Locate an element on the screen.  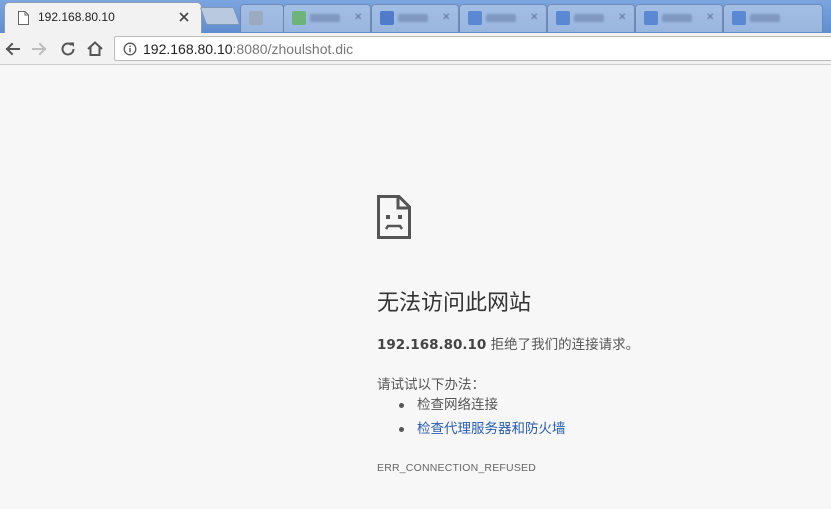
tab-active: 192.168.80.10 is located at coordinates (103, 17).